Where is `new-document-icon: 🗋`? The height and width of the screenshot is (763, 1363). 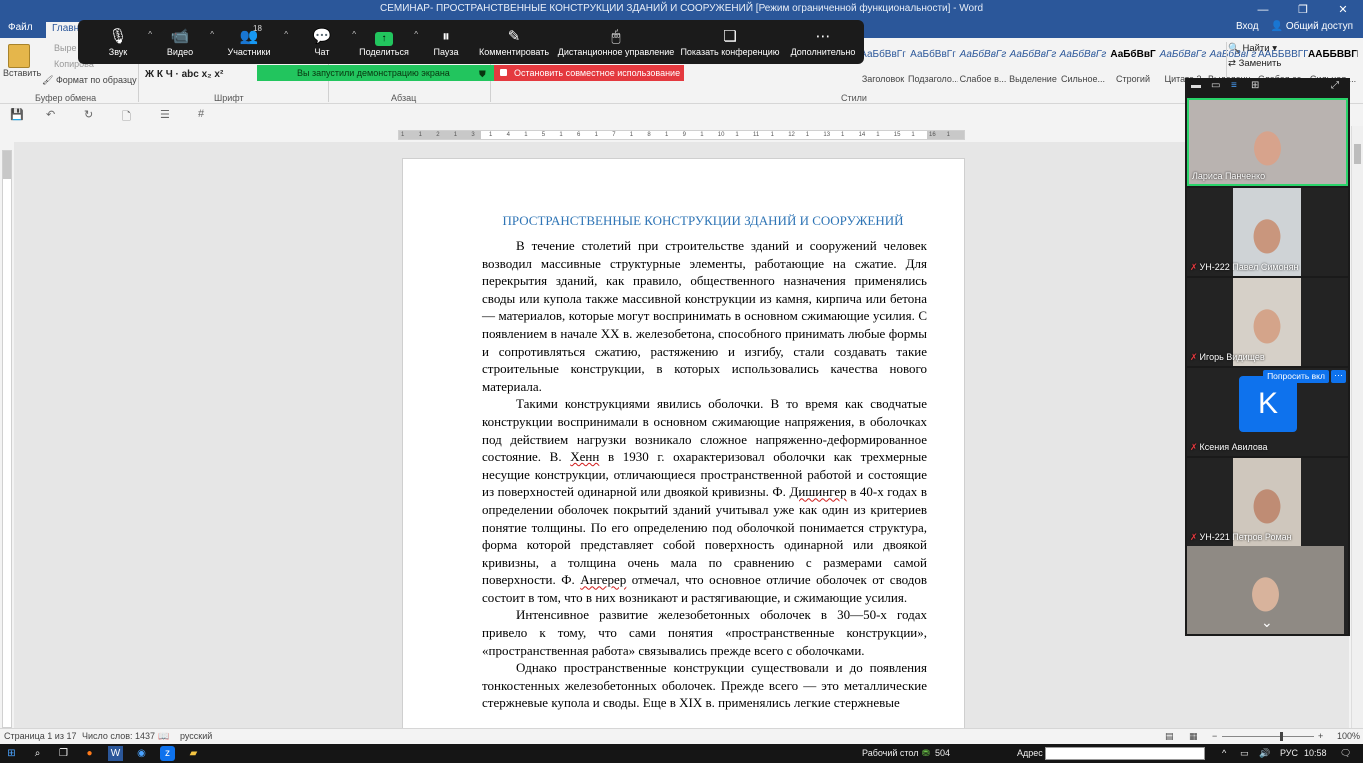 new-document-icon: 🗋 is located at coordinates (126, 117).